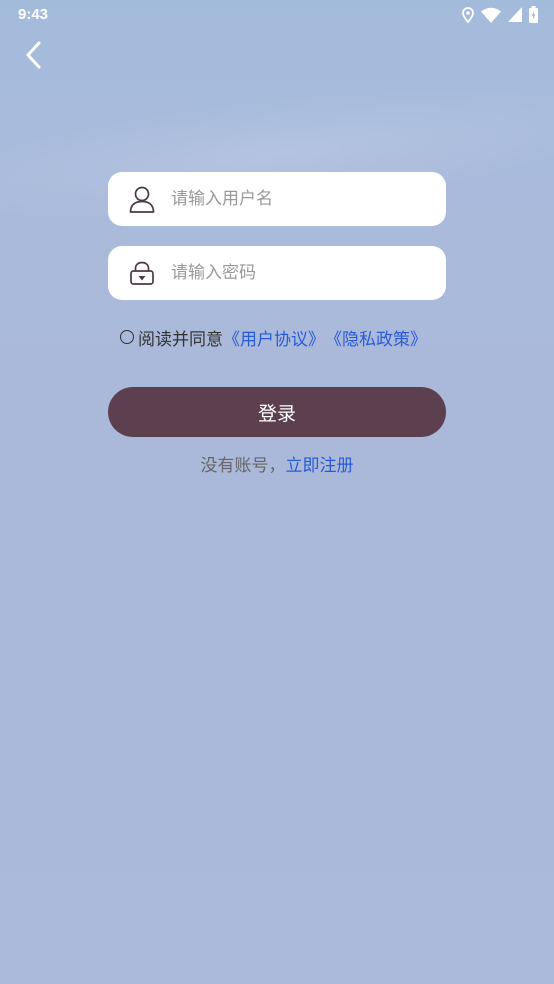 The height and width of the screenshot is (984, 554). Describe the element at coordinates (291, 273) in the screenshot. I see `password-input` at that location.